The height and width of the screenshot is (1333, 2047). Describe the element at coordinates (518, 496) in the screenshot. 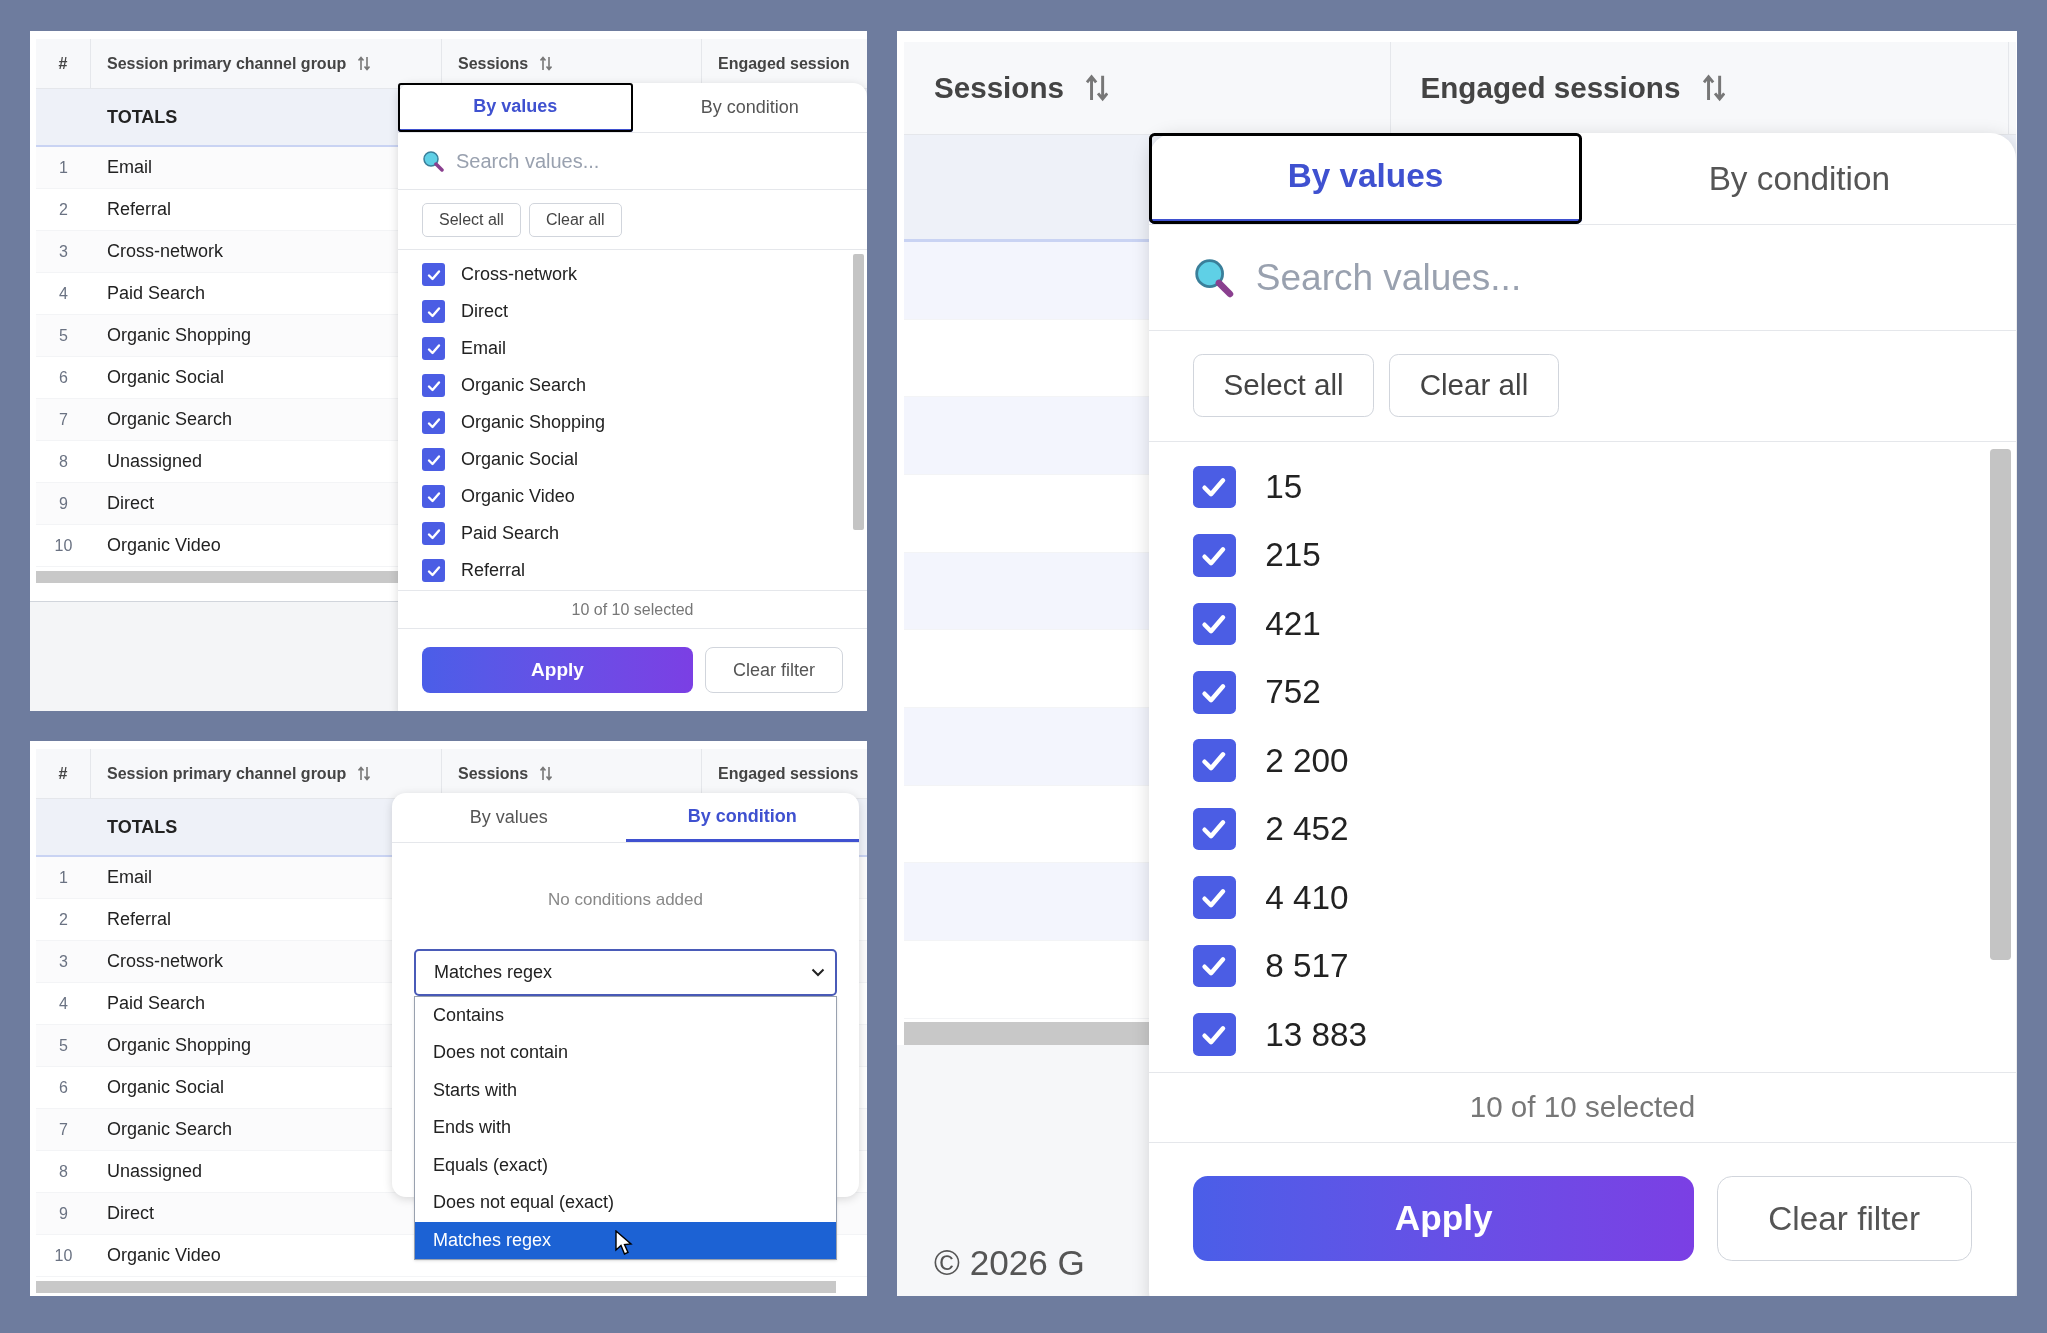

I see `value-label: Organic Video` at that location.